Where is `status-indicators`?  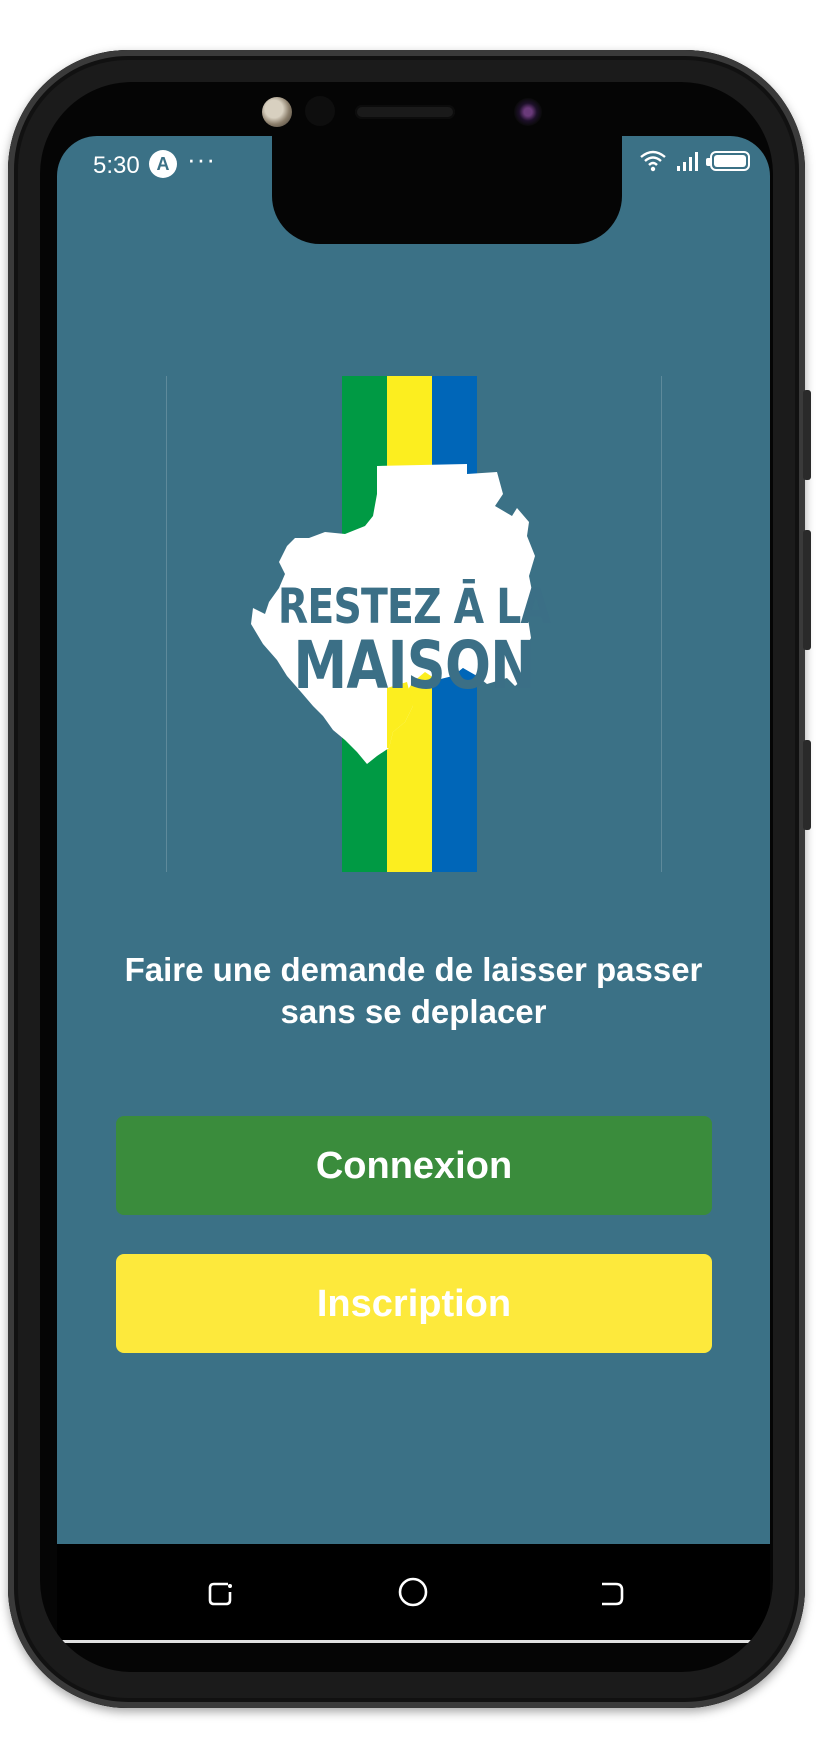 status-indicators is located at coordinates (695, 161).